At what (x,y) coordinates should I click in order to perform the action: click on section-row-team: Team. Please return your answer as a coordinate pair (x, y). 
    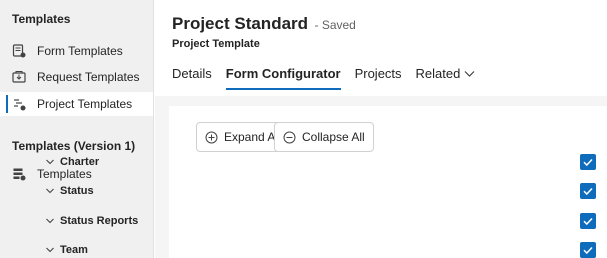
    Looking at the image, I should click on (66, 248).